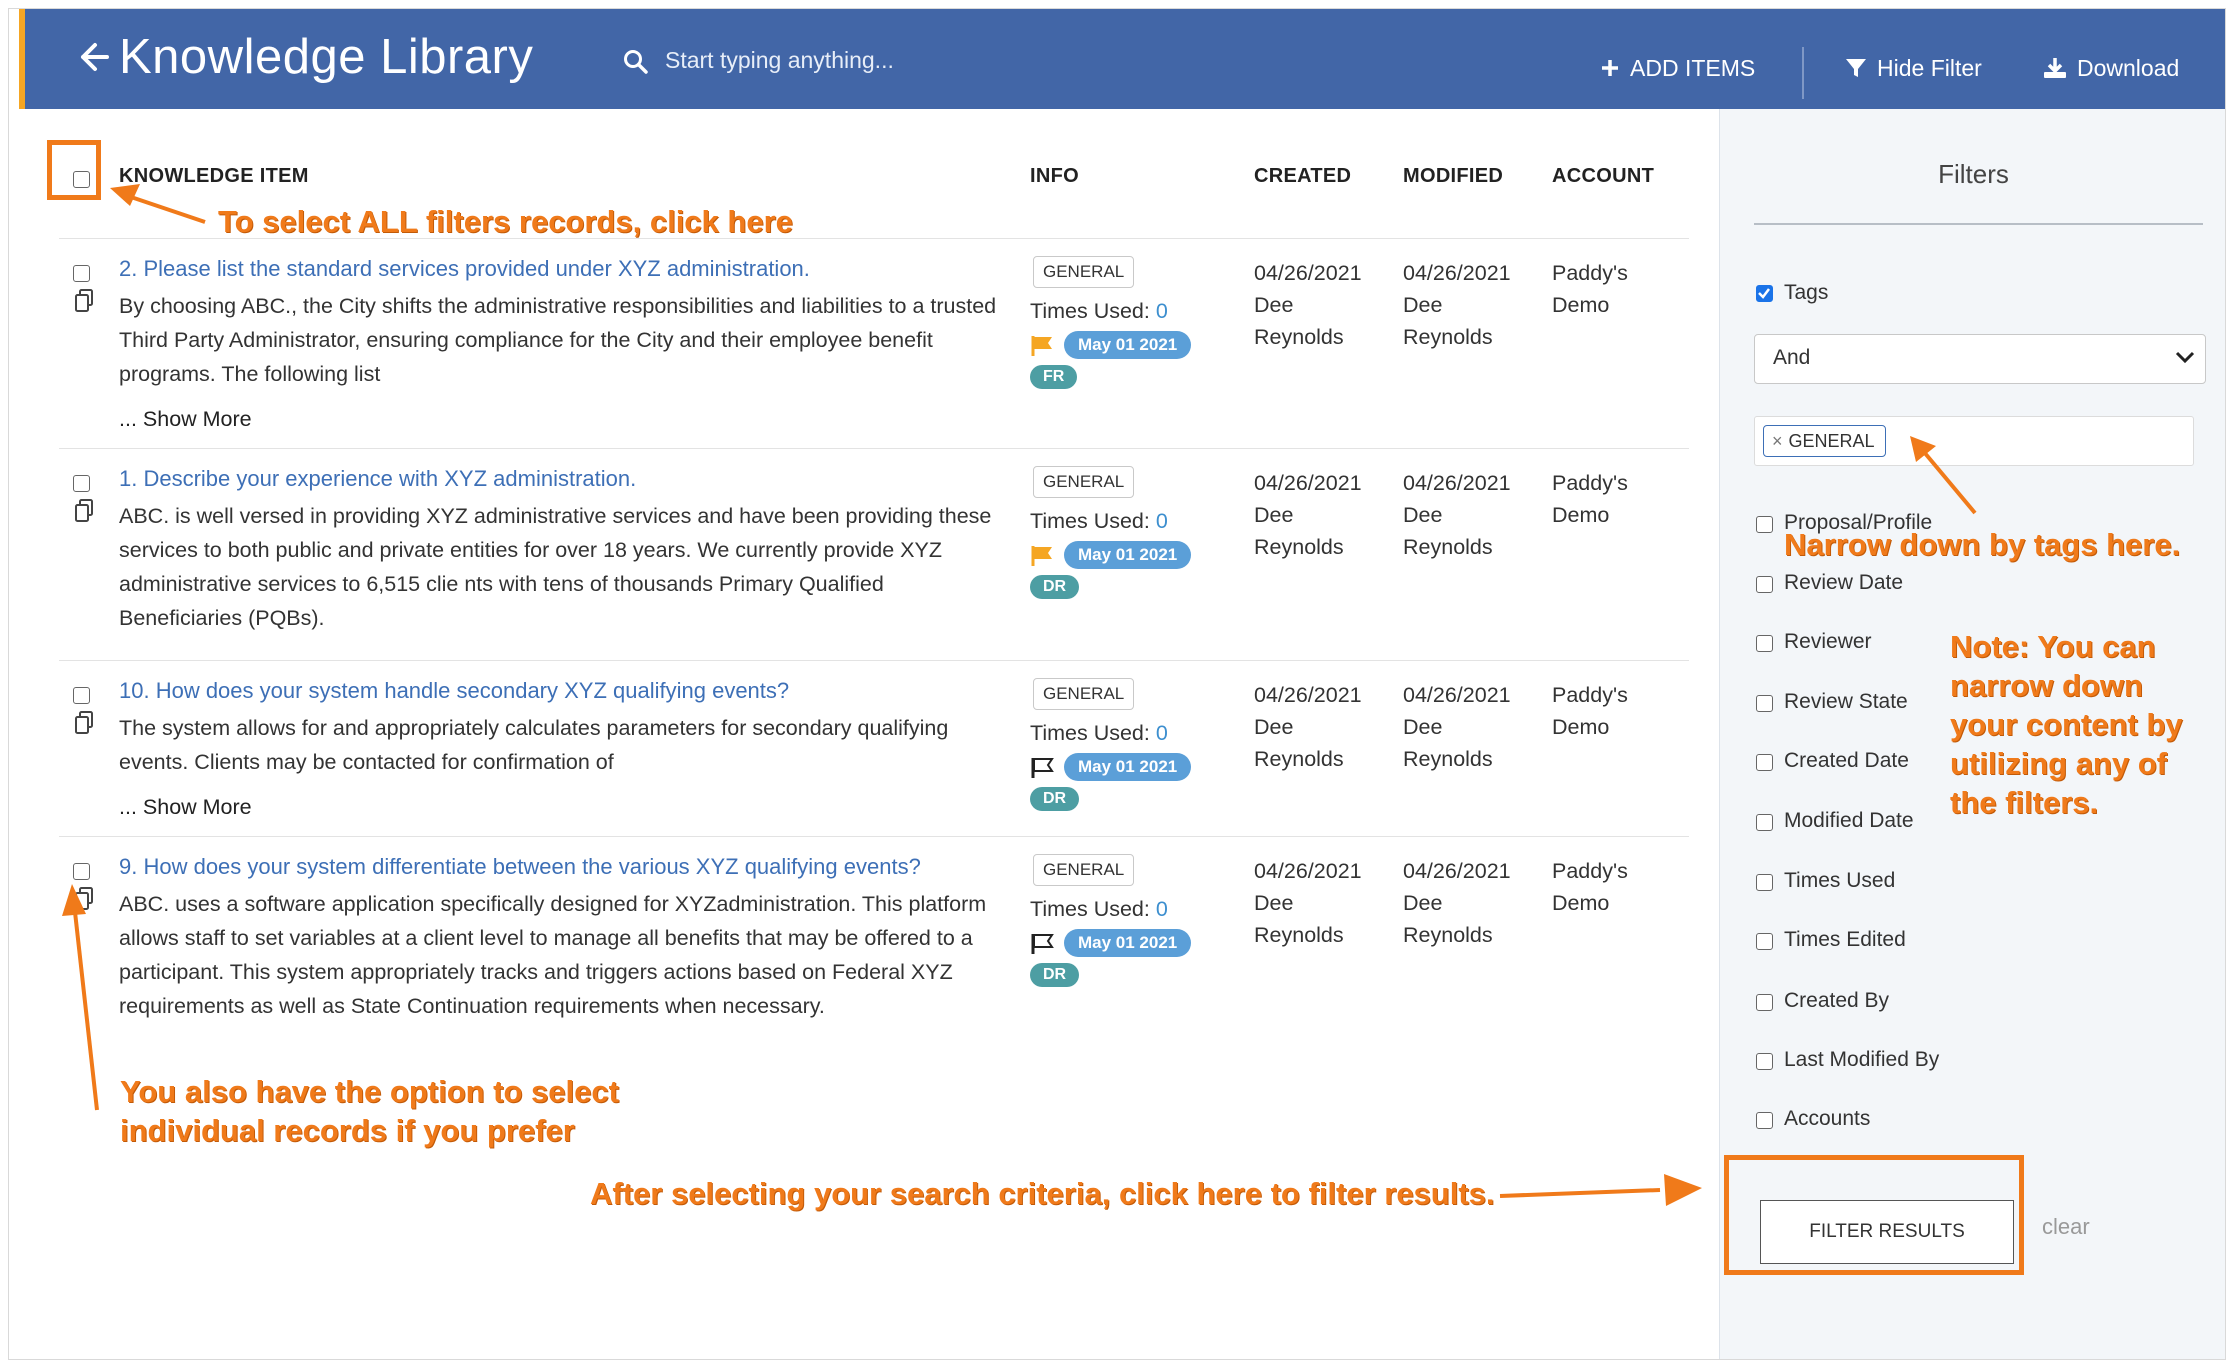  I want to click on filter-checkbox-created-date, so click(1764, 762).